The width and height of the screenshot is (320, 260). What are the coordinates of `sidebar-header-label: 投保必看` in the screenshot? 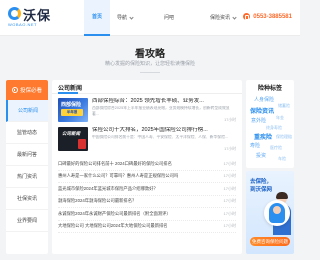 It's located at (30, 91).